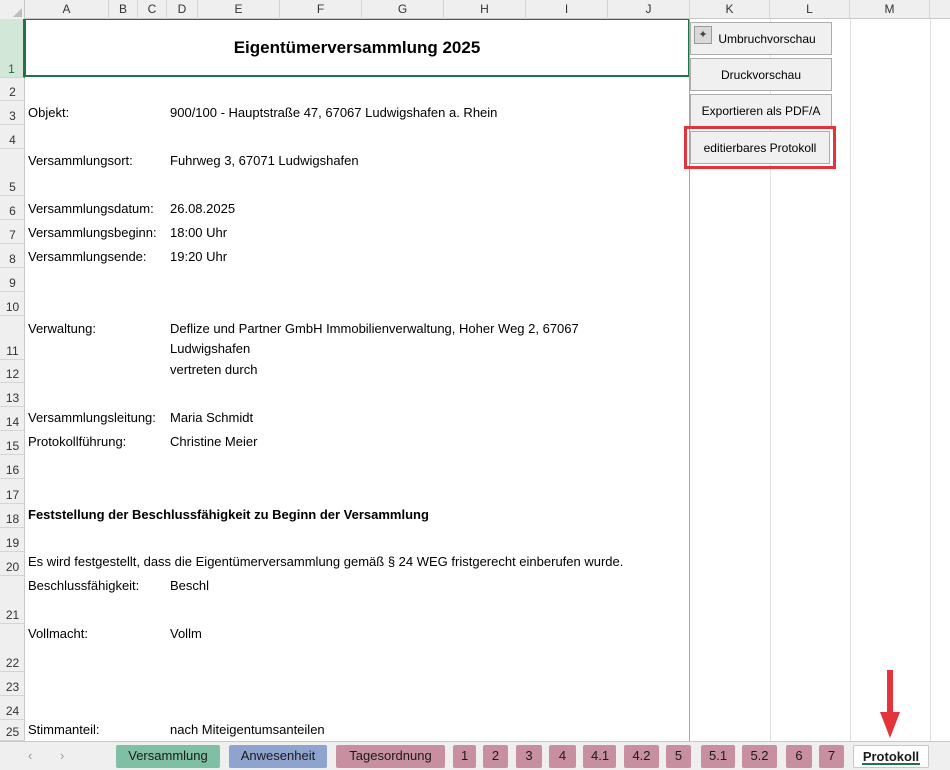 The image size is (950, 770). What do you see at coordinates (278, 756) in the screenshot?
I see `tab-anwesenheit: Anwesenheit` at bounding box center [278, 756].